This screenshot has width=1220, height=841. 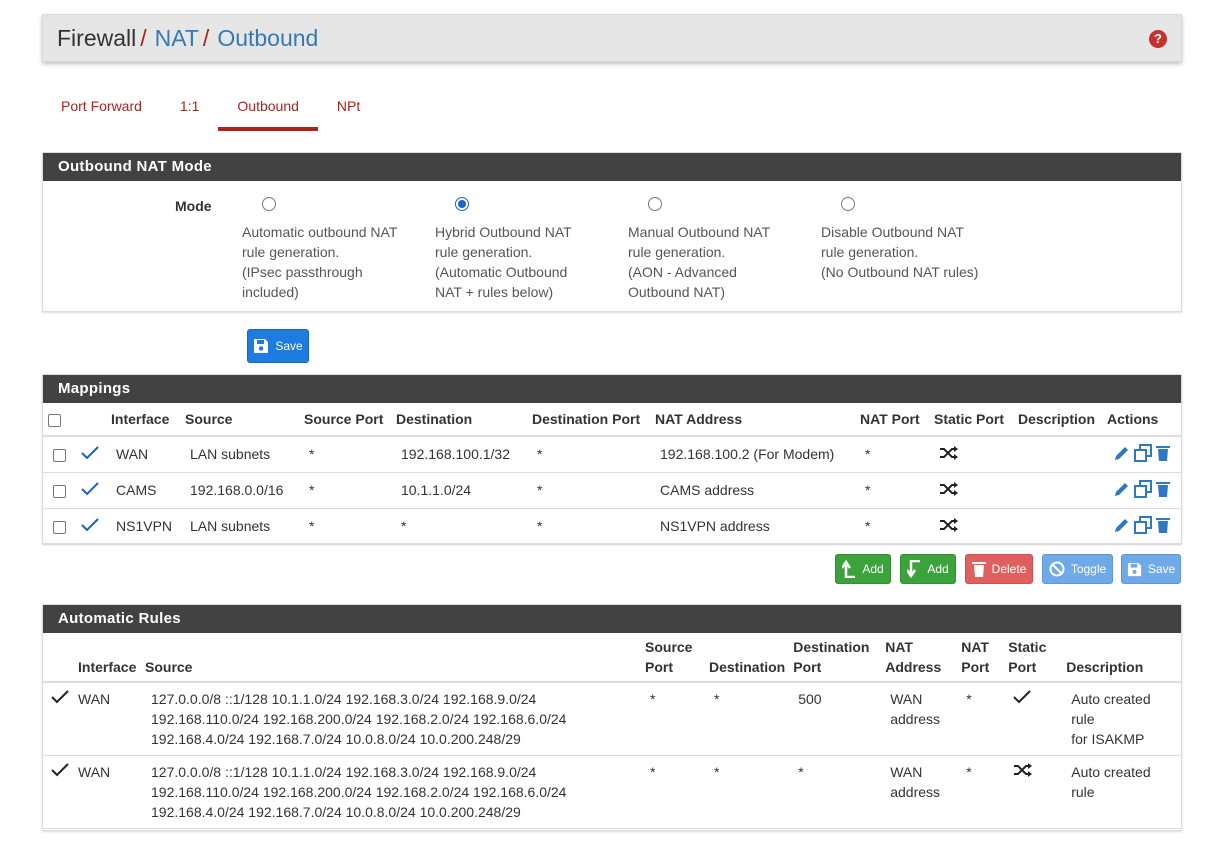 What do you see at coordinates (1158, 39) in the screenshot?
I see `help-icon: ?` at bounding box center [1158, 39].